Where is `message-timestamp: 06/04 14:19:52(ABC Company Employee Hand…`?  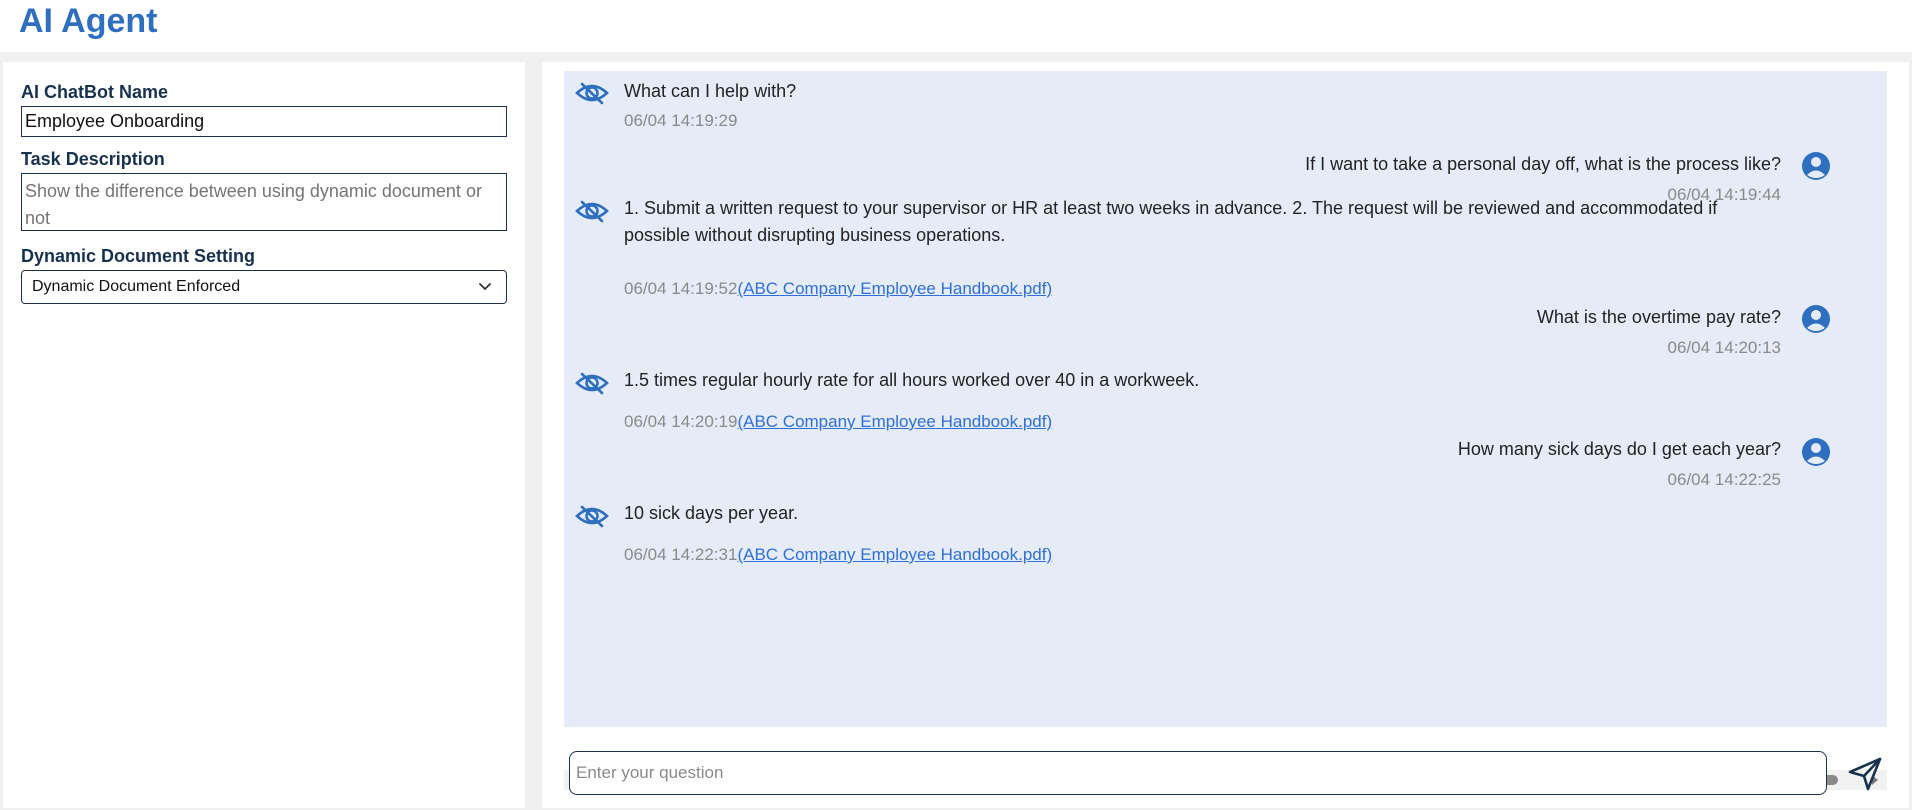 message-timestamp: 06/04 14:19:52(ABC Company Employee Hand… is located at coordinates (838, 288).